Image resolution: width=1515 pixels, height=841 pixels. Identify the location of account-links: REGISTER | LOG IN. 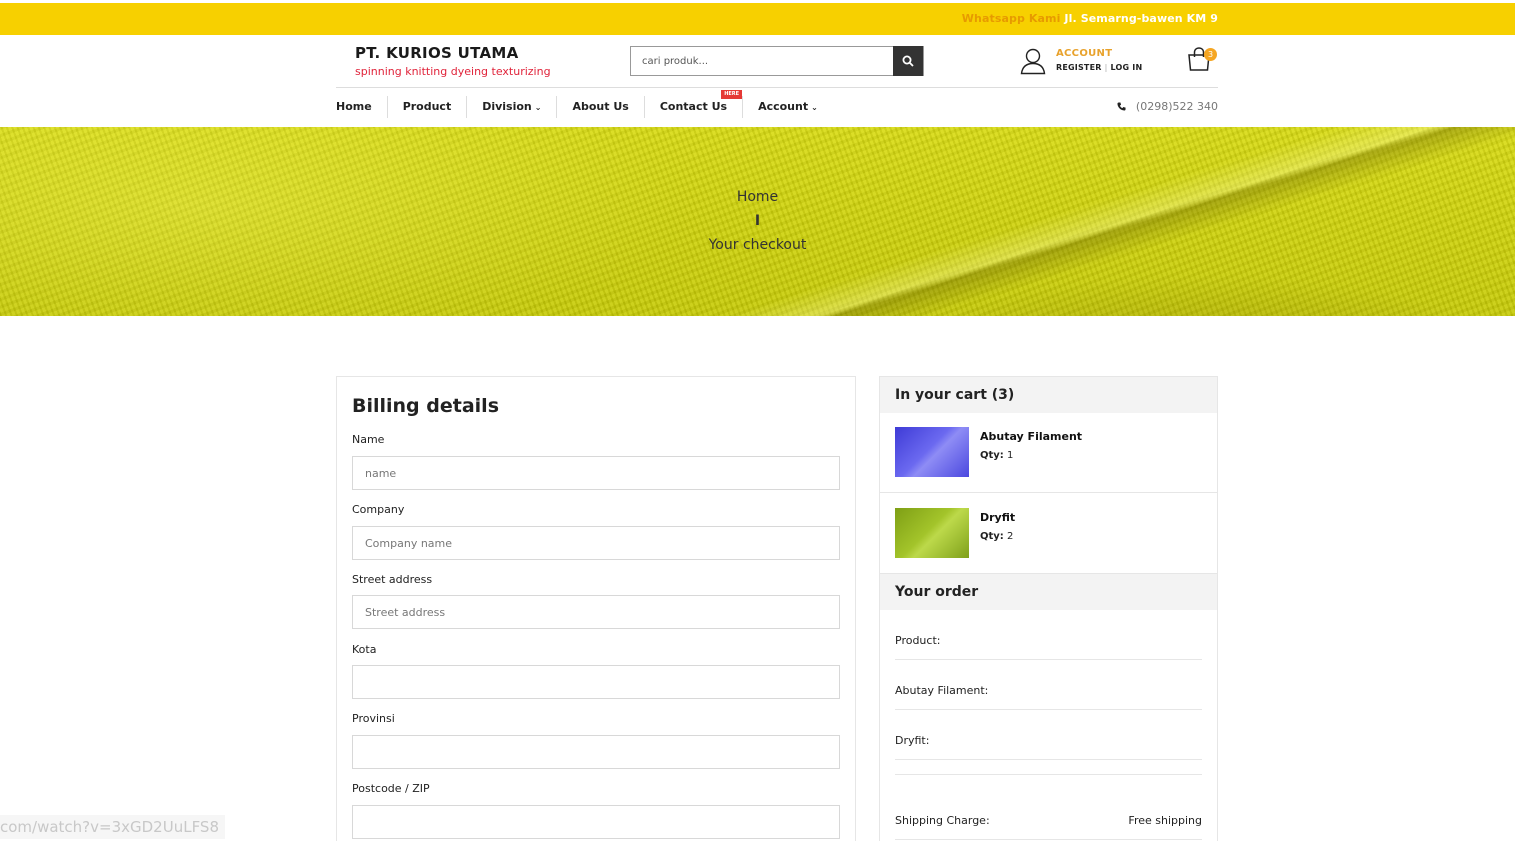
(1099, 67).